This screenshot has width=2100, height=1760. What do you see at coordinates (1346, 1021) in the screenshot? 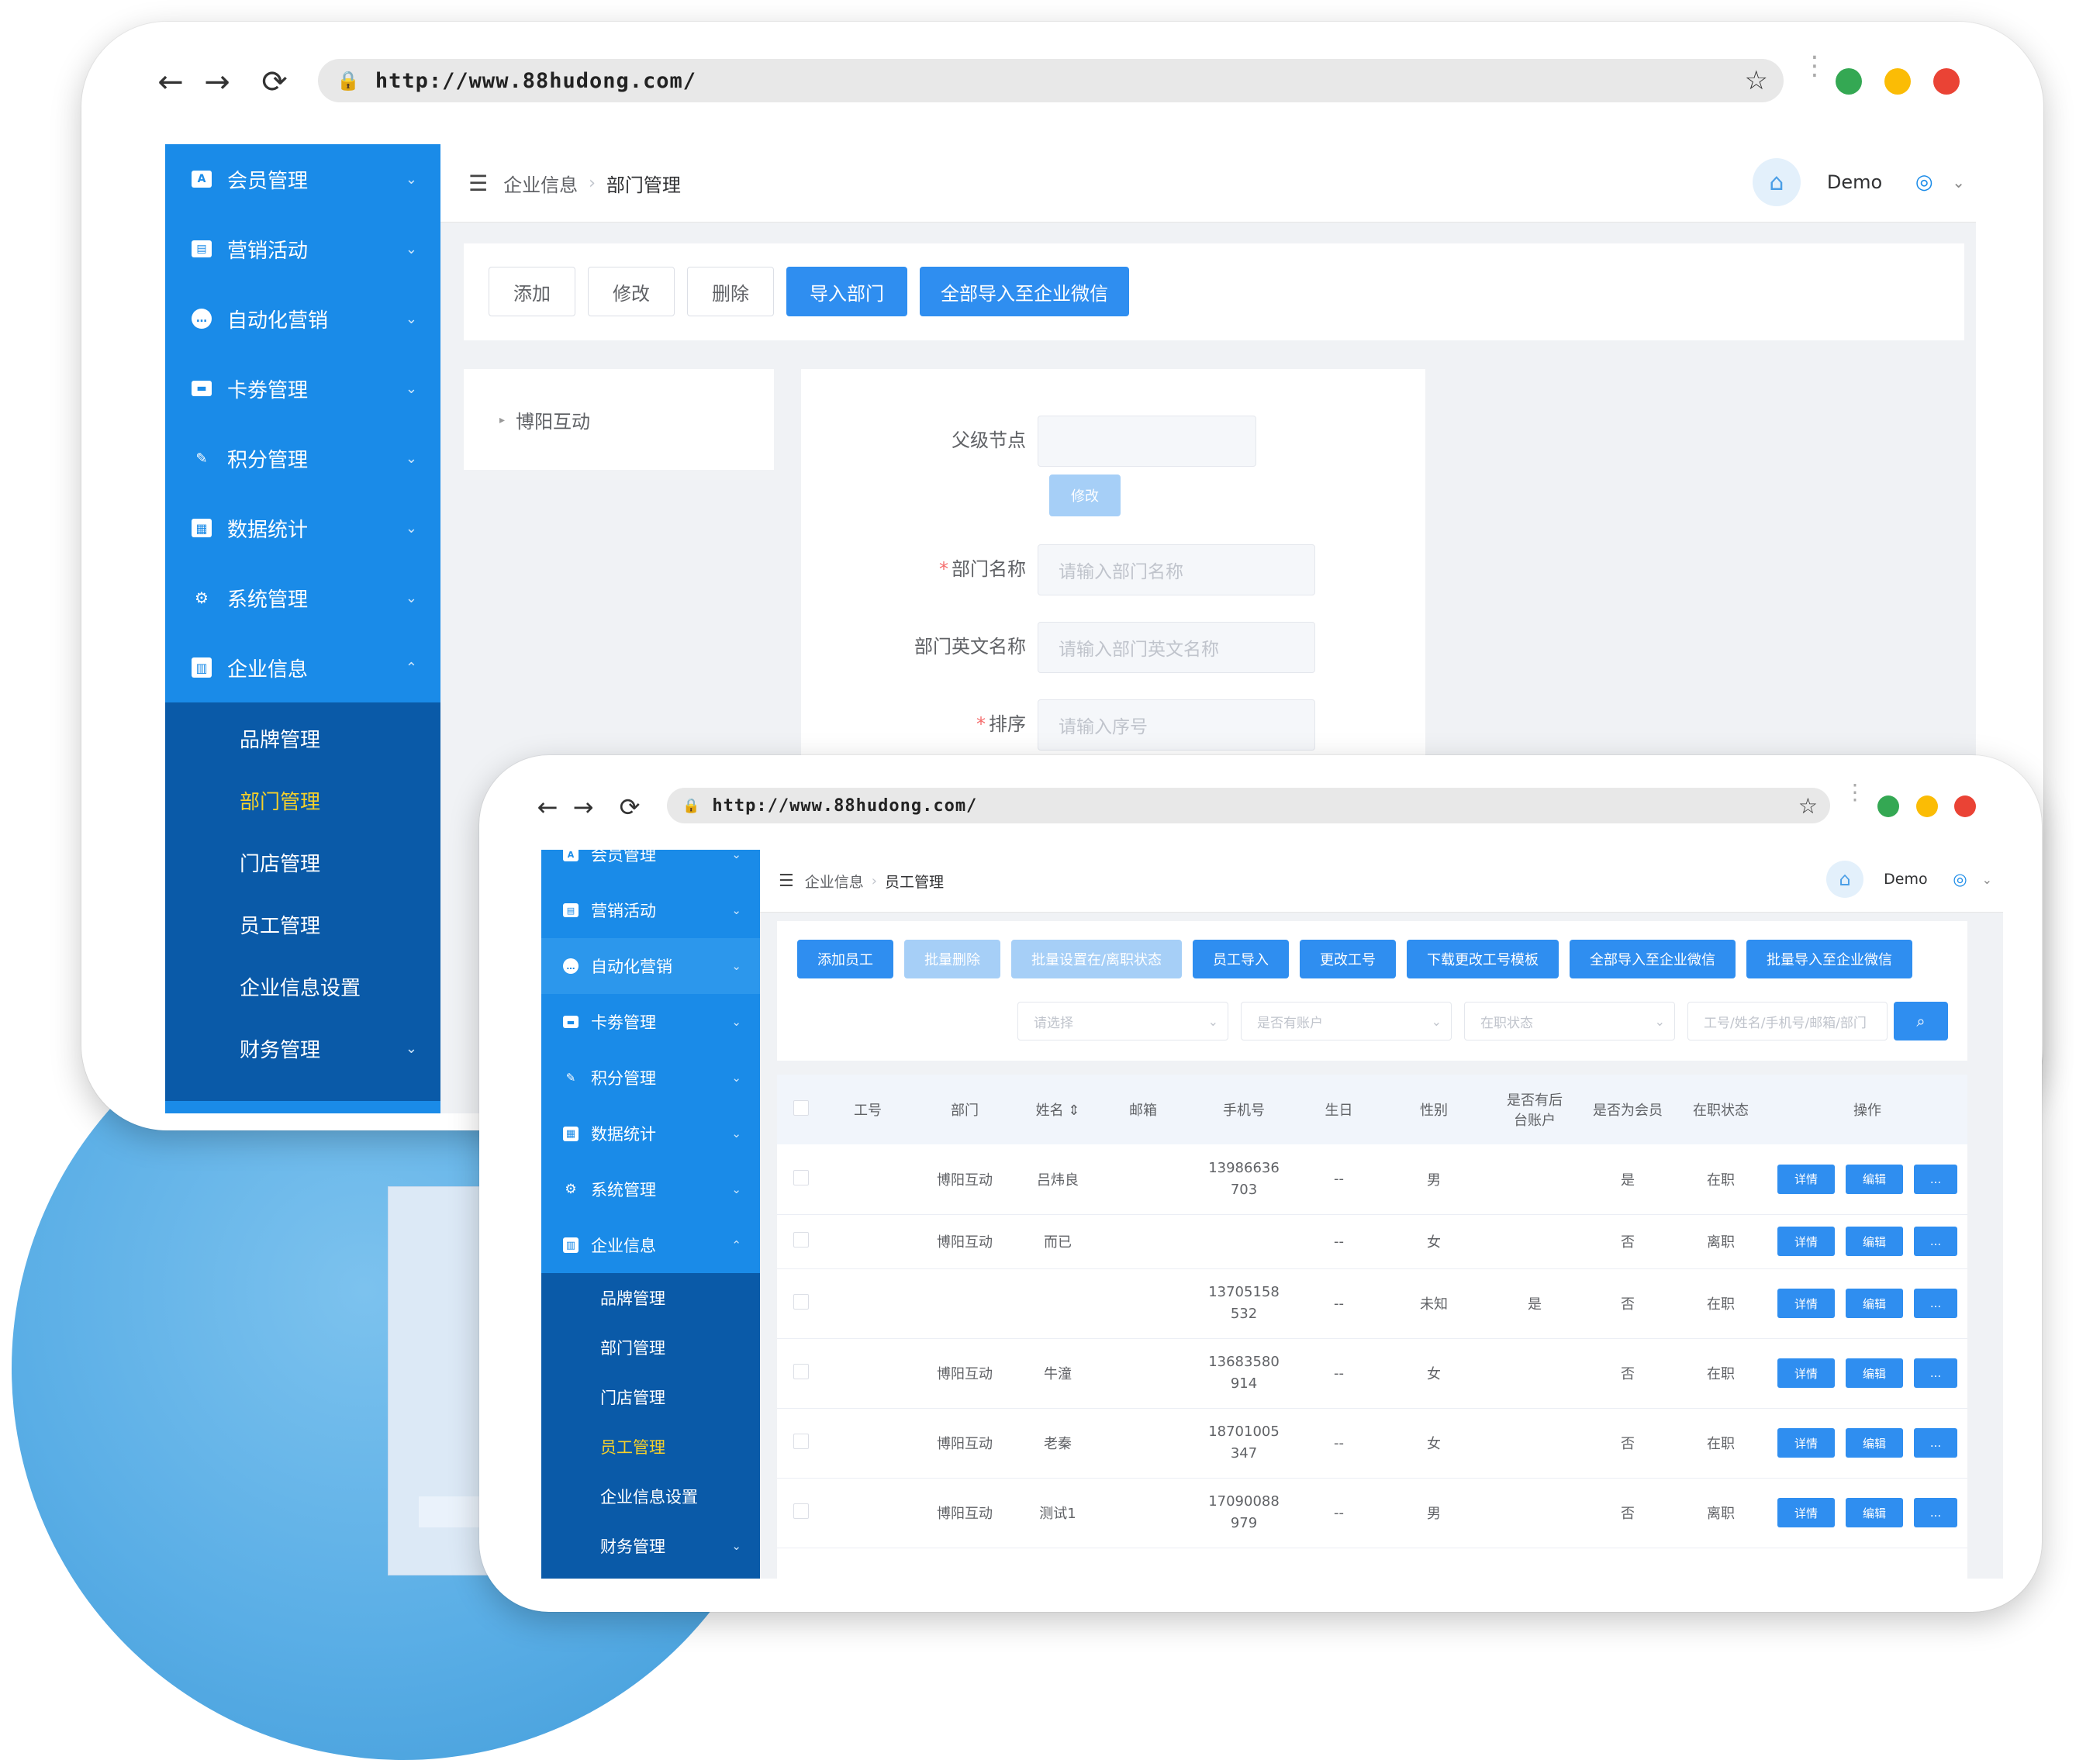
I see `has-account-select: 是否有账户 ⌄` at bounding box center [1346, 1021].